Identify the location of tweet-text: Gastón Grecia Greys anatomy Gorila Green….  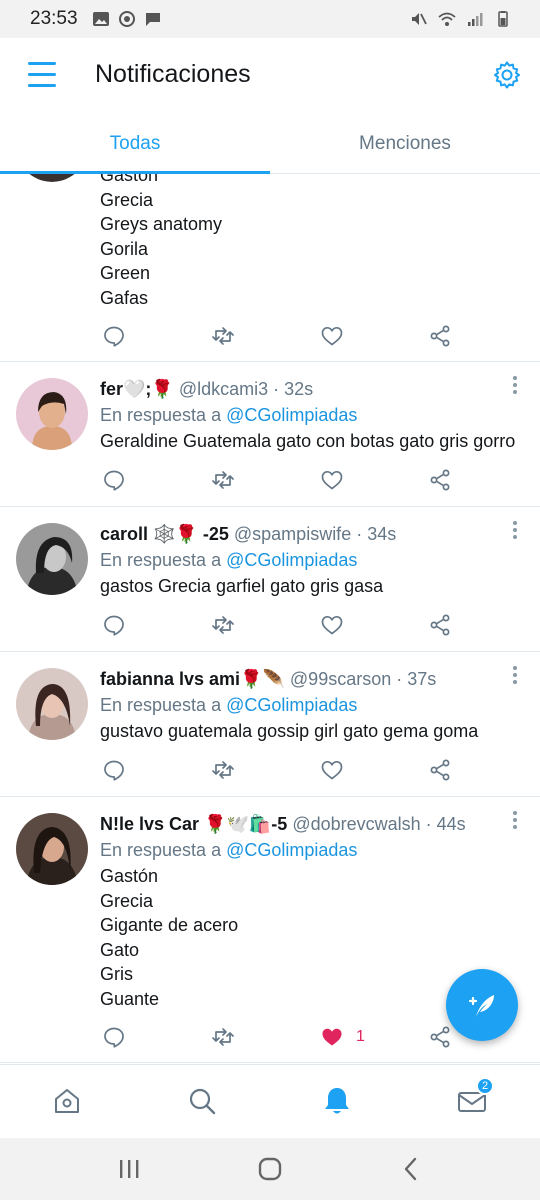
(161, 241).